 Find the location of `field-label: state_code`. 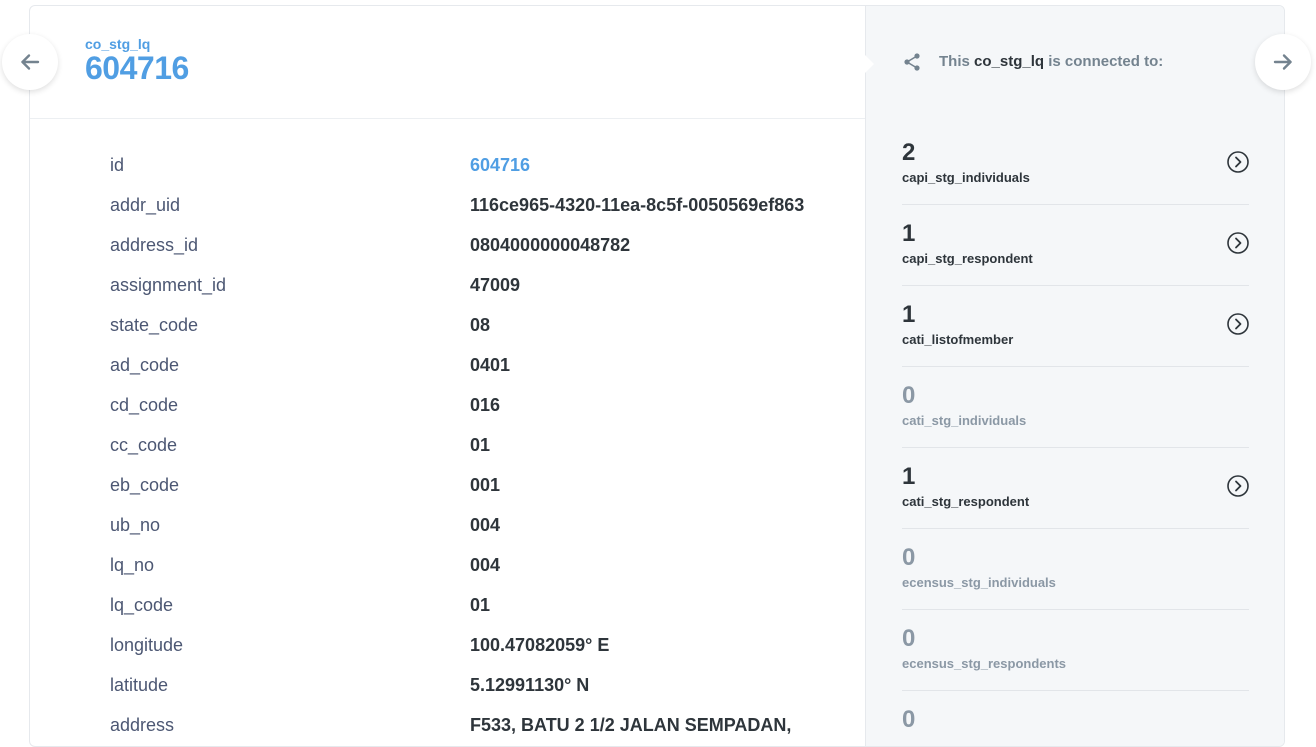

field-label: state_code is located at coordinates (154, 325).